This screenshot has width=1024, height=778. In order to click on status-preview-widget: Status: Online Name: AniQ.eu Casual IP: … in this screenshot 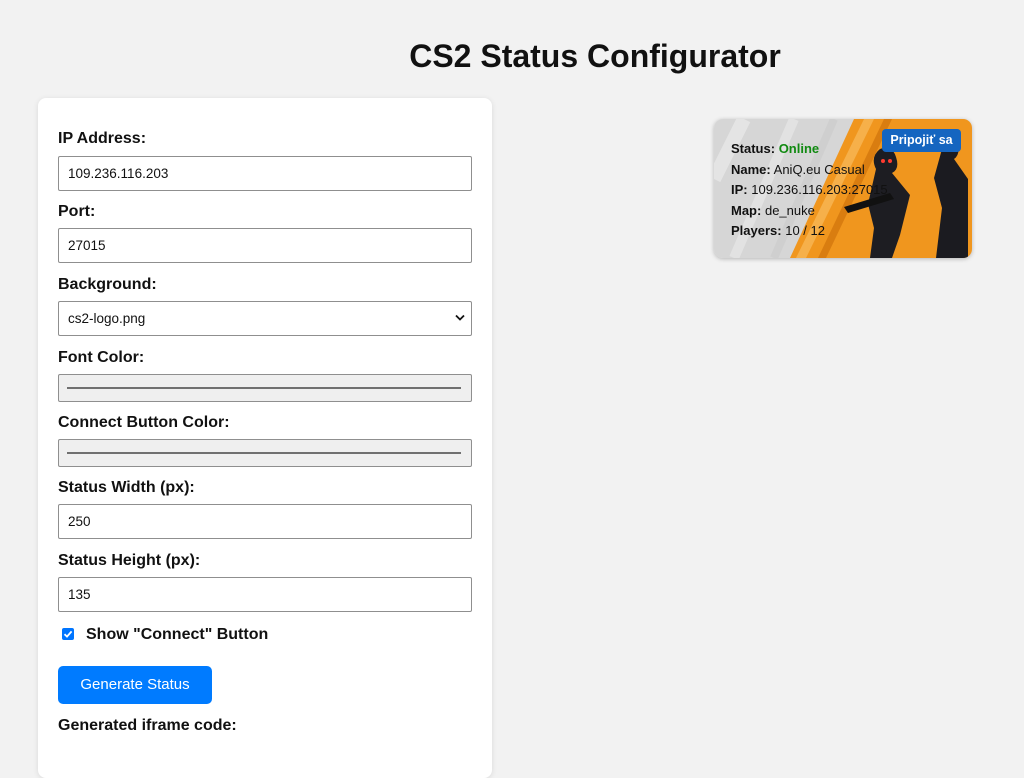, I will do `click(843, 188)`.